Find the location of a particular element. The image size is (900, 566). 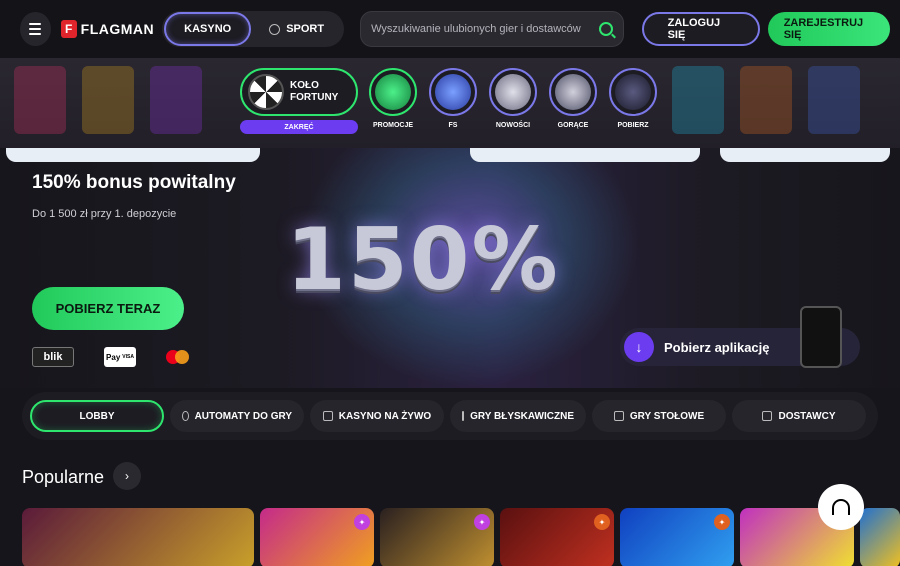

promo-item-new: NOWOŚCI is located at coordinates (513, 98).